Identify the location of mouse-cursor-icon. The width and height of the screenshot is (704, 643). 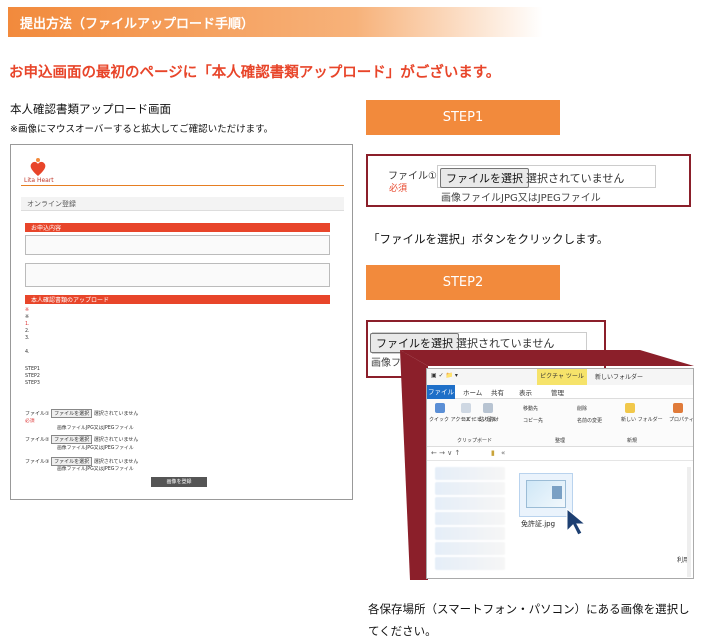
(576, 521).